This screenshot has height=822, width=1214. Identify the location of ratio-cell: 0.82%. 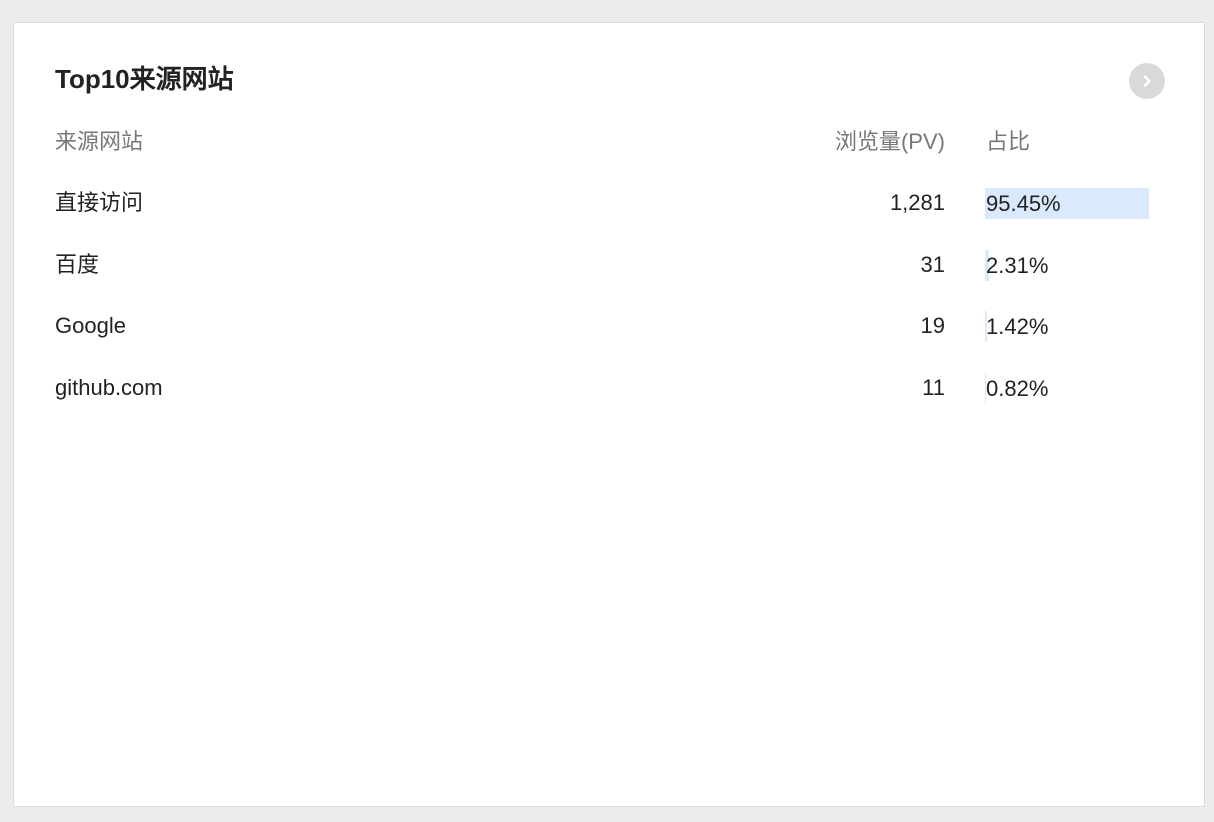
(1071, 388).